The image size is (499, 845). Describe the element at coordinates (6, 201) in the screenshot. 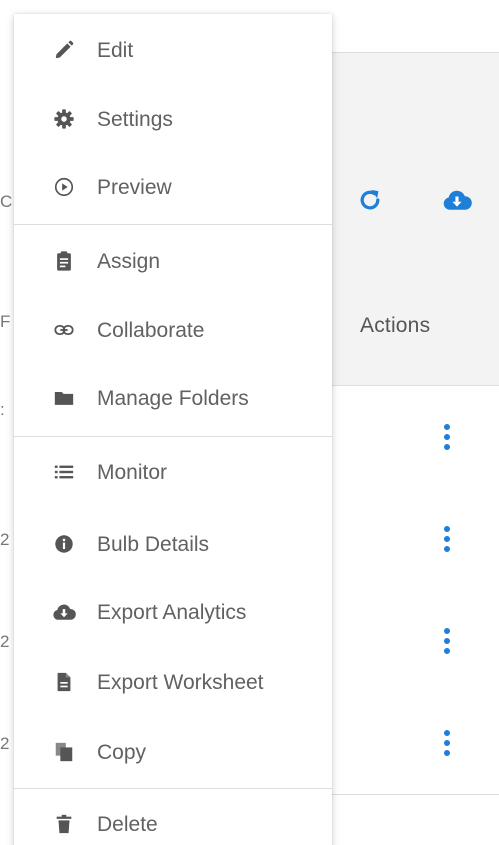

I see `cell-fragment: C` at that location.